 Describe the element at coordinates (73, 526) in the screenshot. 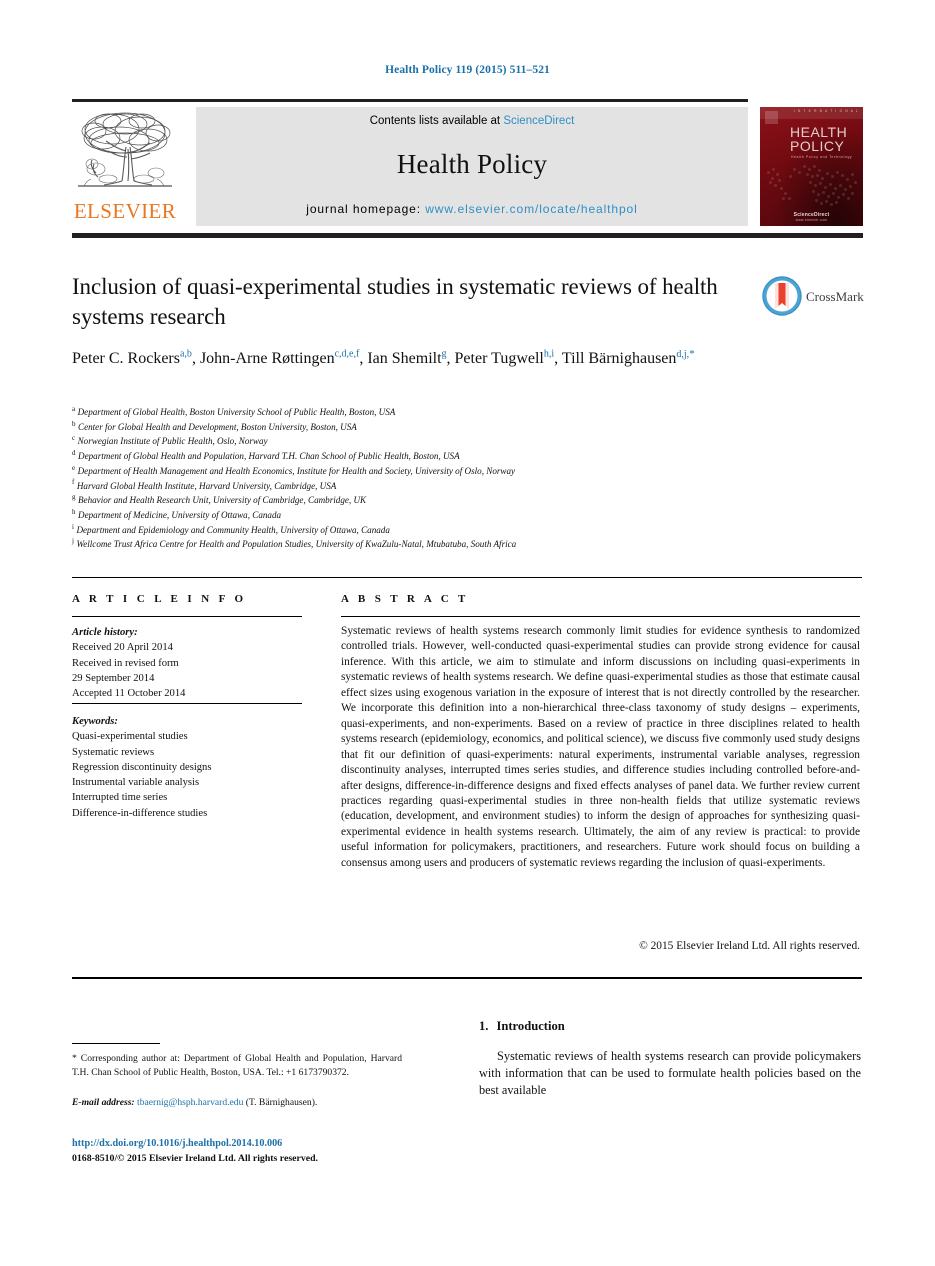

I see `affiliation-mark: i` at that location.